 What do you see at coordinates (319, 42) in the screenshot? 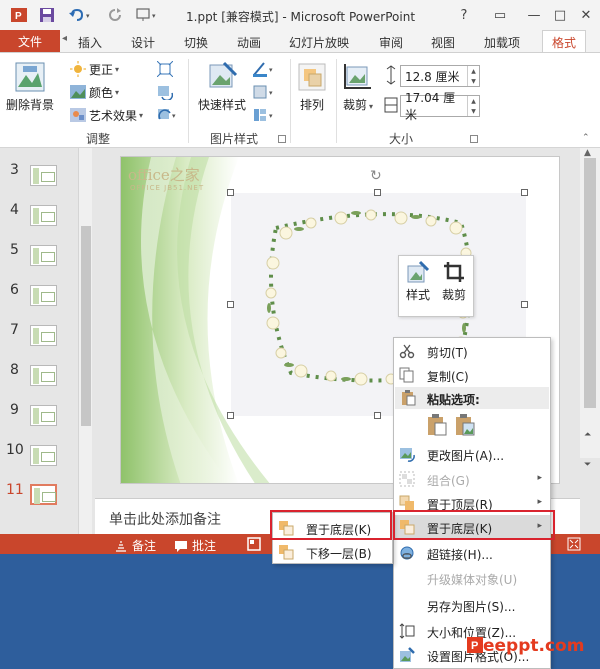
I see `tab-slideshow: 幻灯片放映` at bounding box center [319, 42].